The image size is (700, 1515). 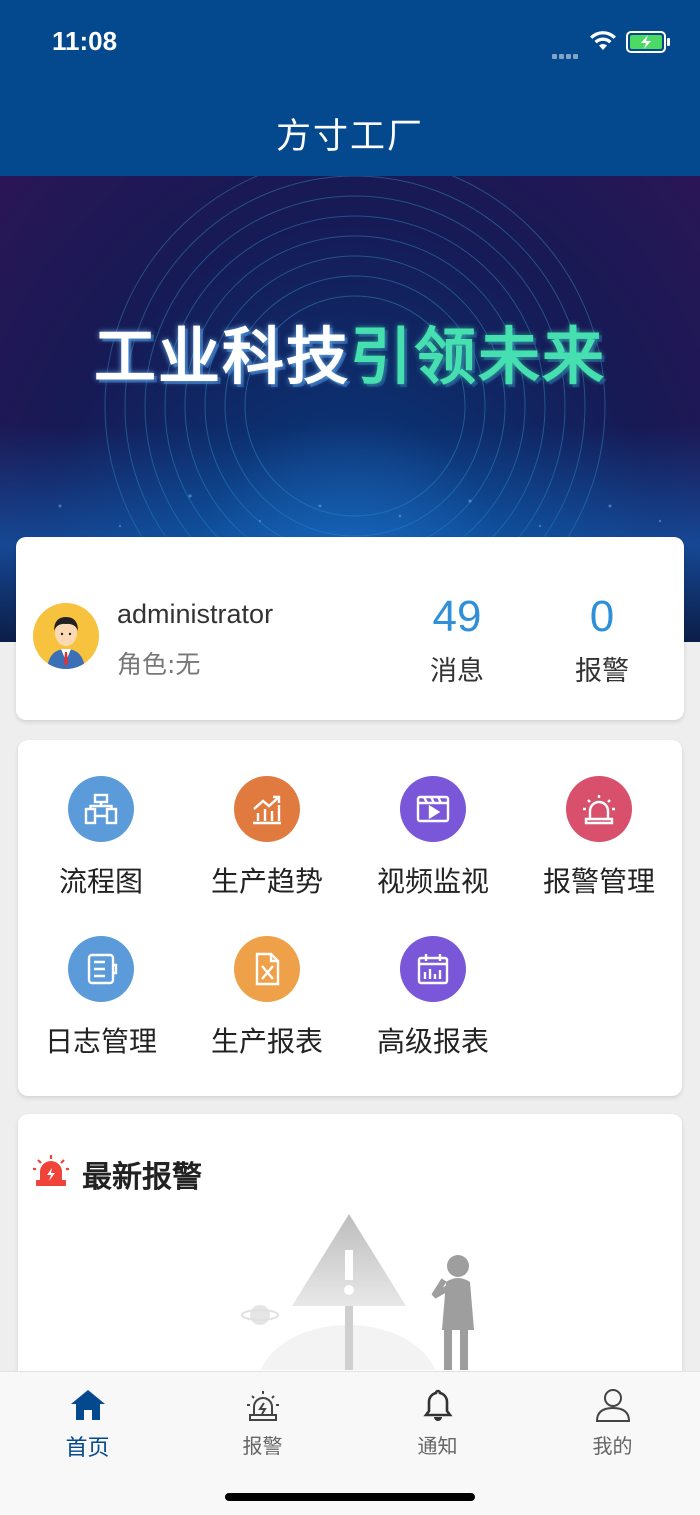 I want to click on excel-report-icon, so click(x=267, y=969).